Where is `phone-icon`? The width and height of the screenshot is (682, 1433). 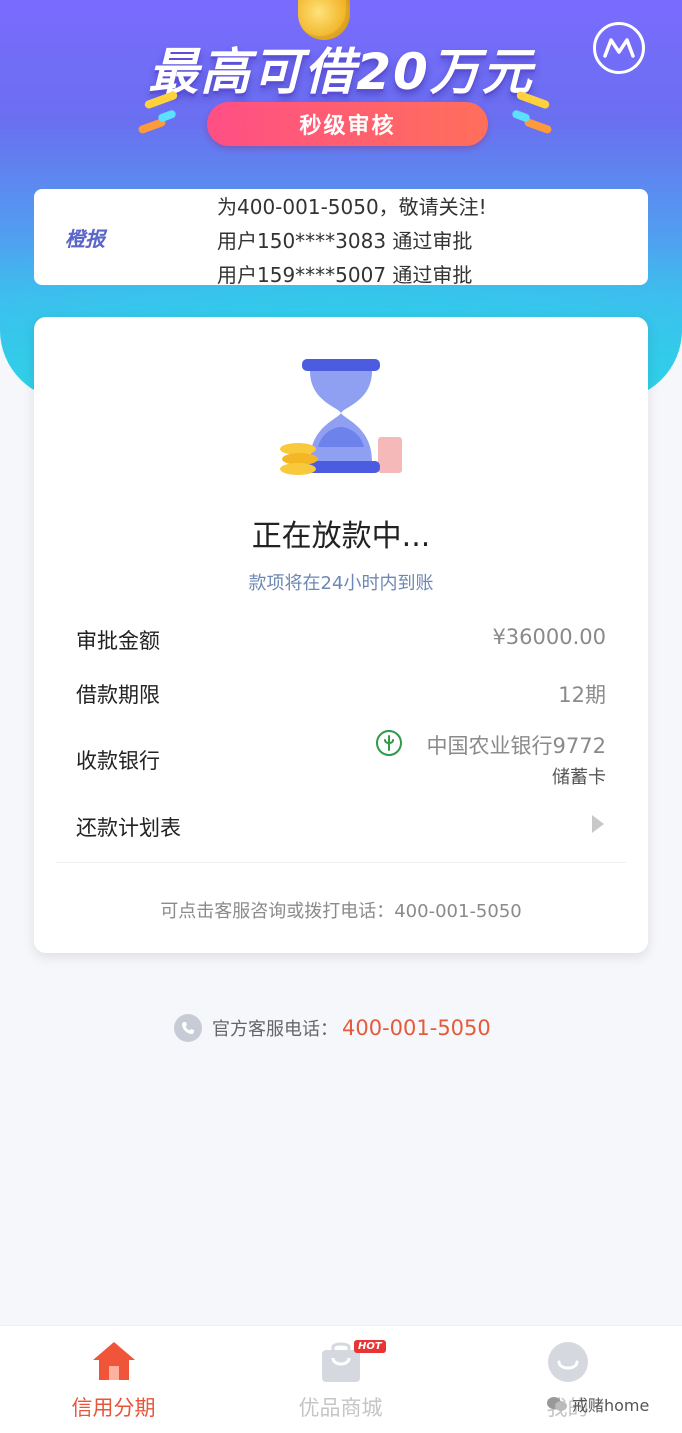 phone-icon is located at coordinates (188, 1028).